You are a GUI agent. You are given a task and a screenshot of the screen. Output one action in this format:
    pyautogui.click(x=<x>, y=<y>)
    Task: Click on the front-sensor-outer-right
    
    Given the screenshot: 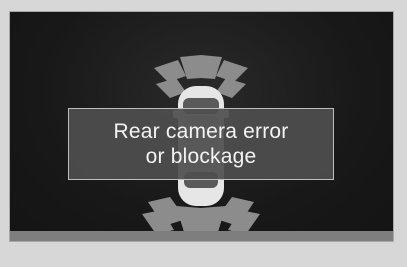 What is the action you would take?
    pyautogui.click(x=232, y=71)
    